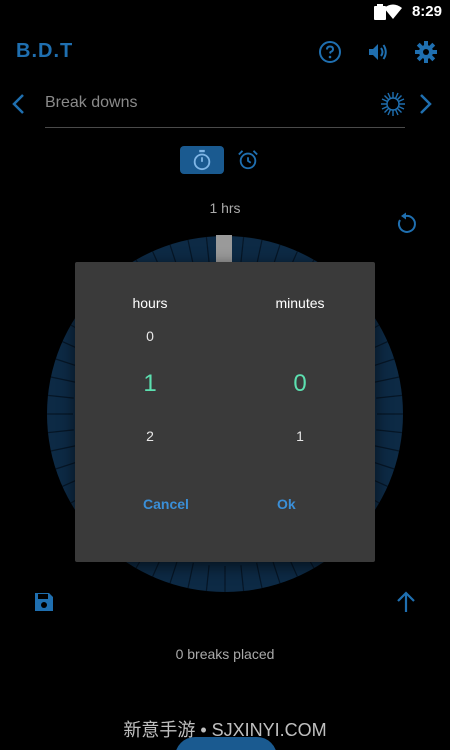  I want to click on stopwatch-mode-button, so click(202, 160).